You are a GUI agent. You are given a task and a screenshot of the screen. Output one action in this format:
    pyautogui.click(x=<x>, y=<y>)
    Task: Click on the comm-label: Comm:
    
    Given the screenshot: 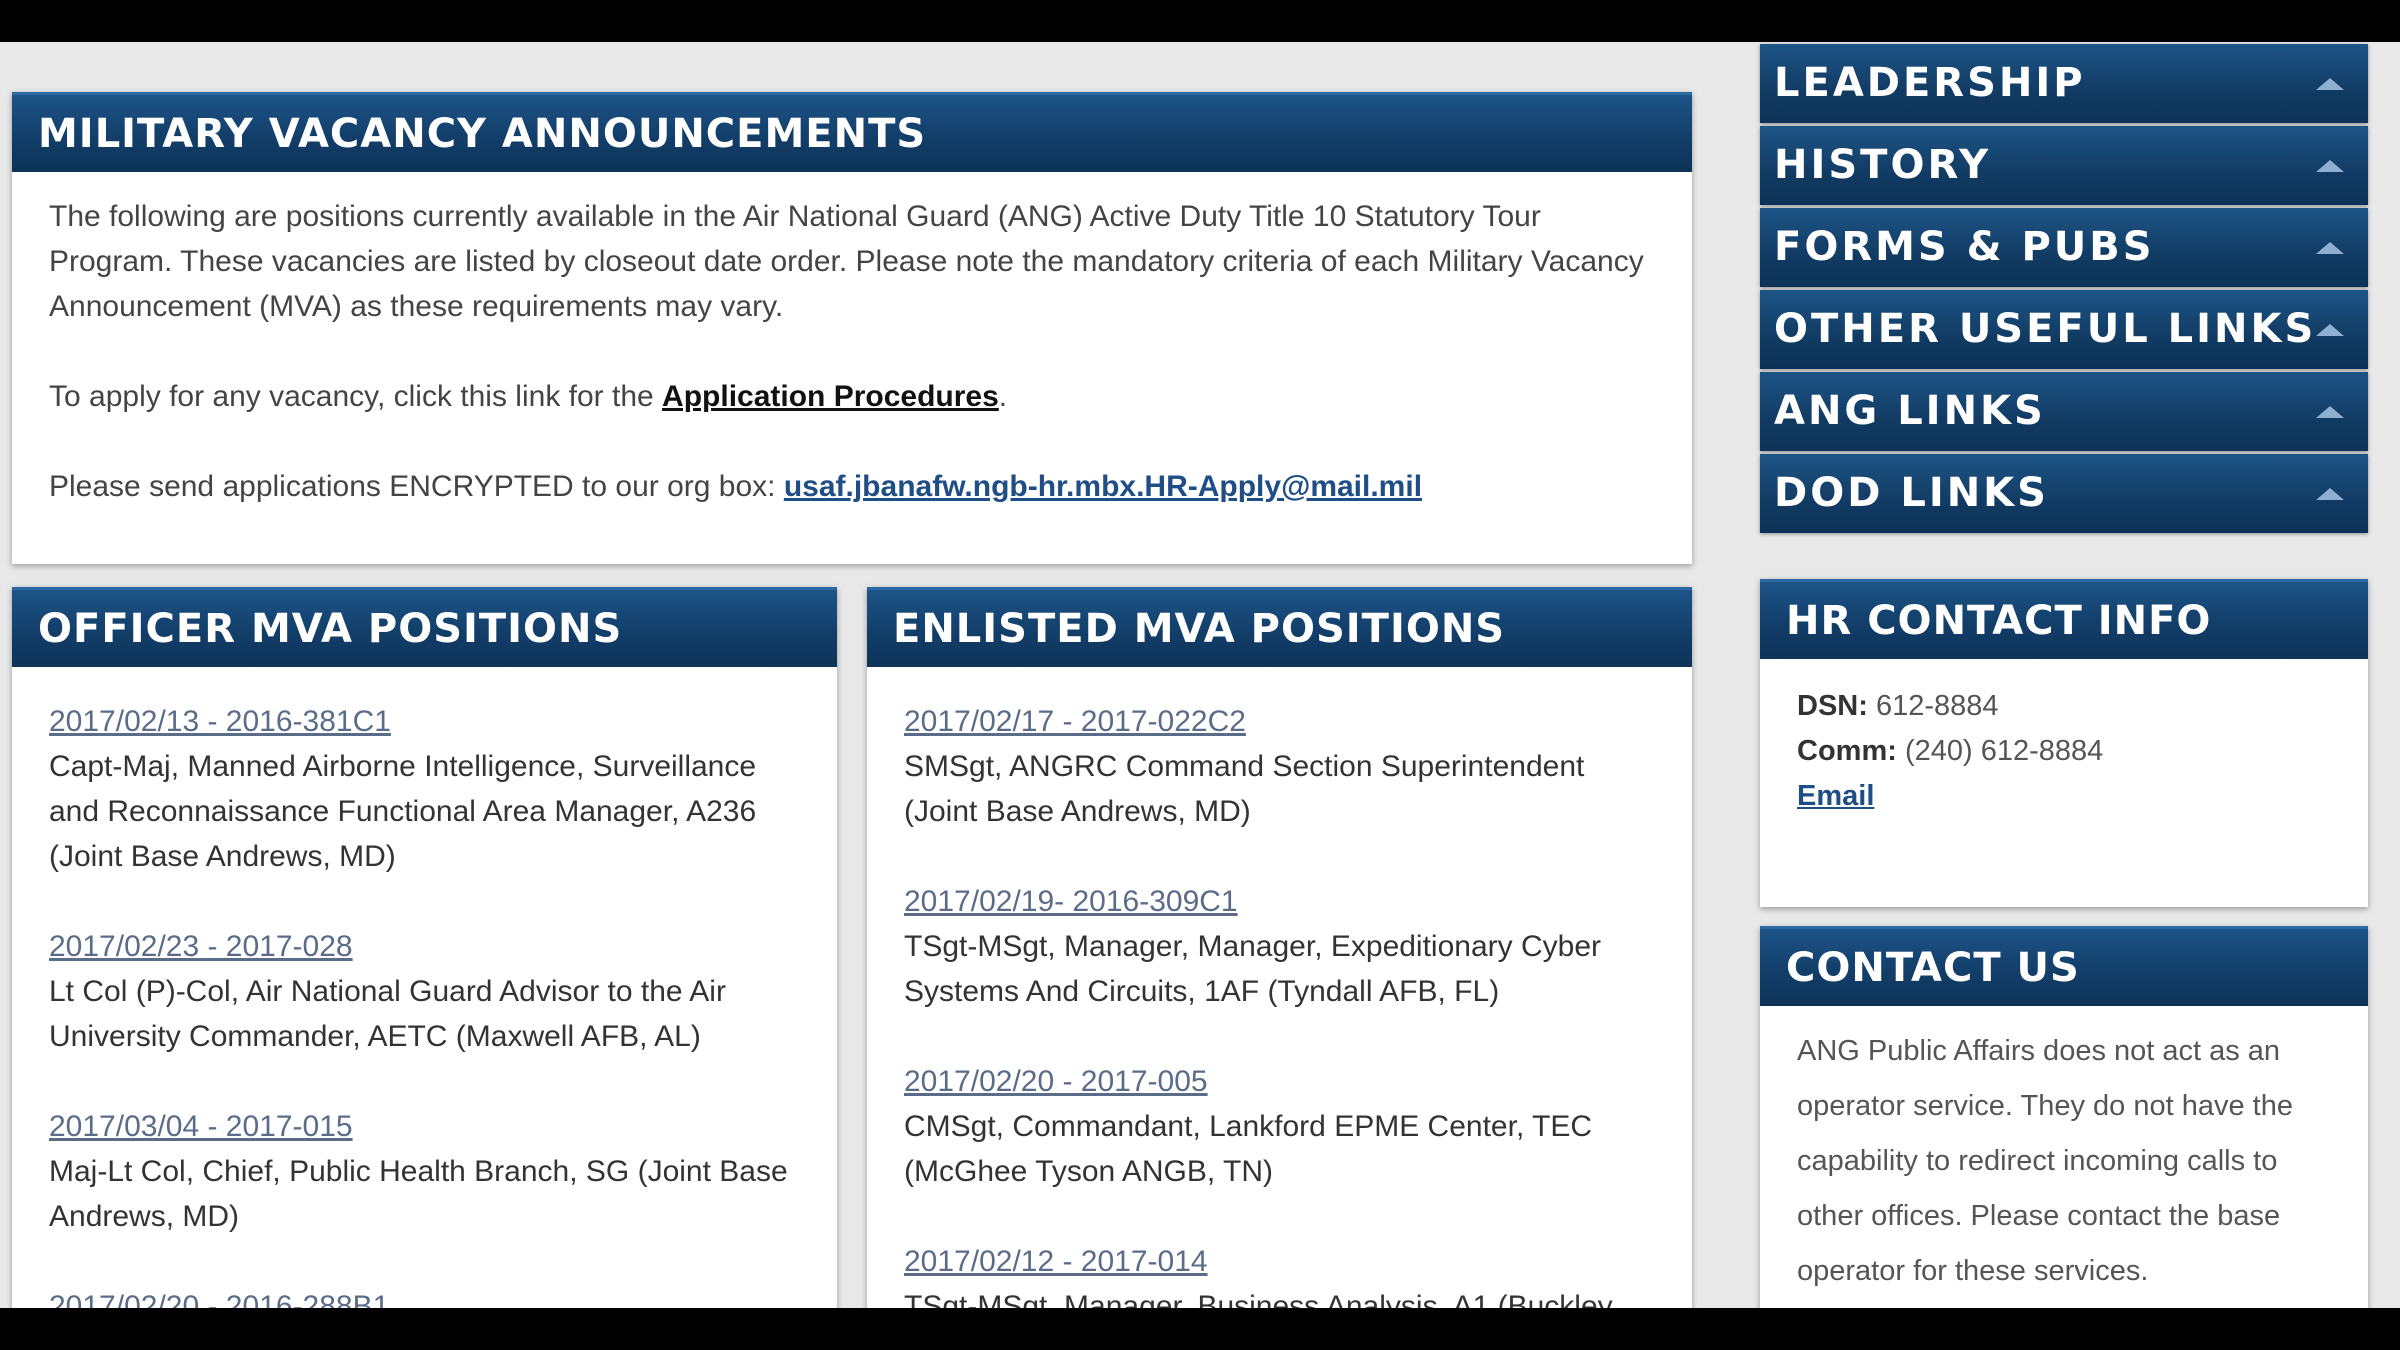 What is the action you would take?
    pyautogui.click(x=1847, y=751)
    